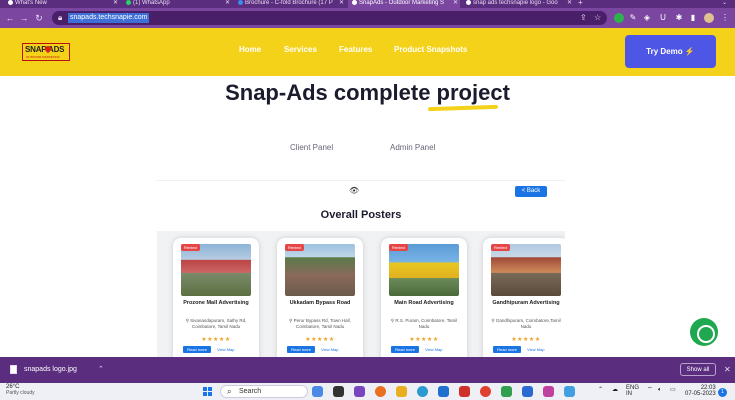 The width and height of the screenshot is (735, 400). Describe the element at coordinates (619, 18) in the screenshot. I see `extension-icon` at that location.